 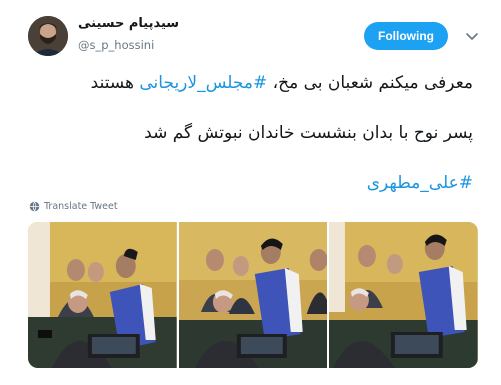 What do you see at coordinates (115, 83) in the screenshot?
I see `tweet-text-segment: هستند` at bounding box center [115, 83].